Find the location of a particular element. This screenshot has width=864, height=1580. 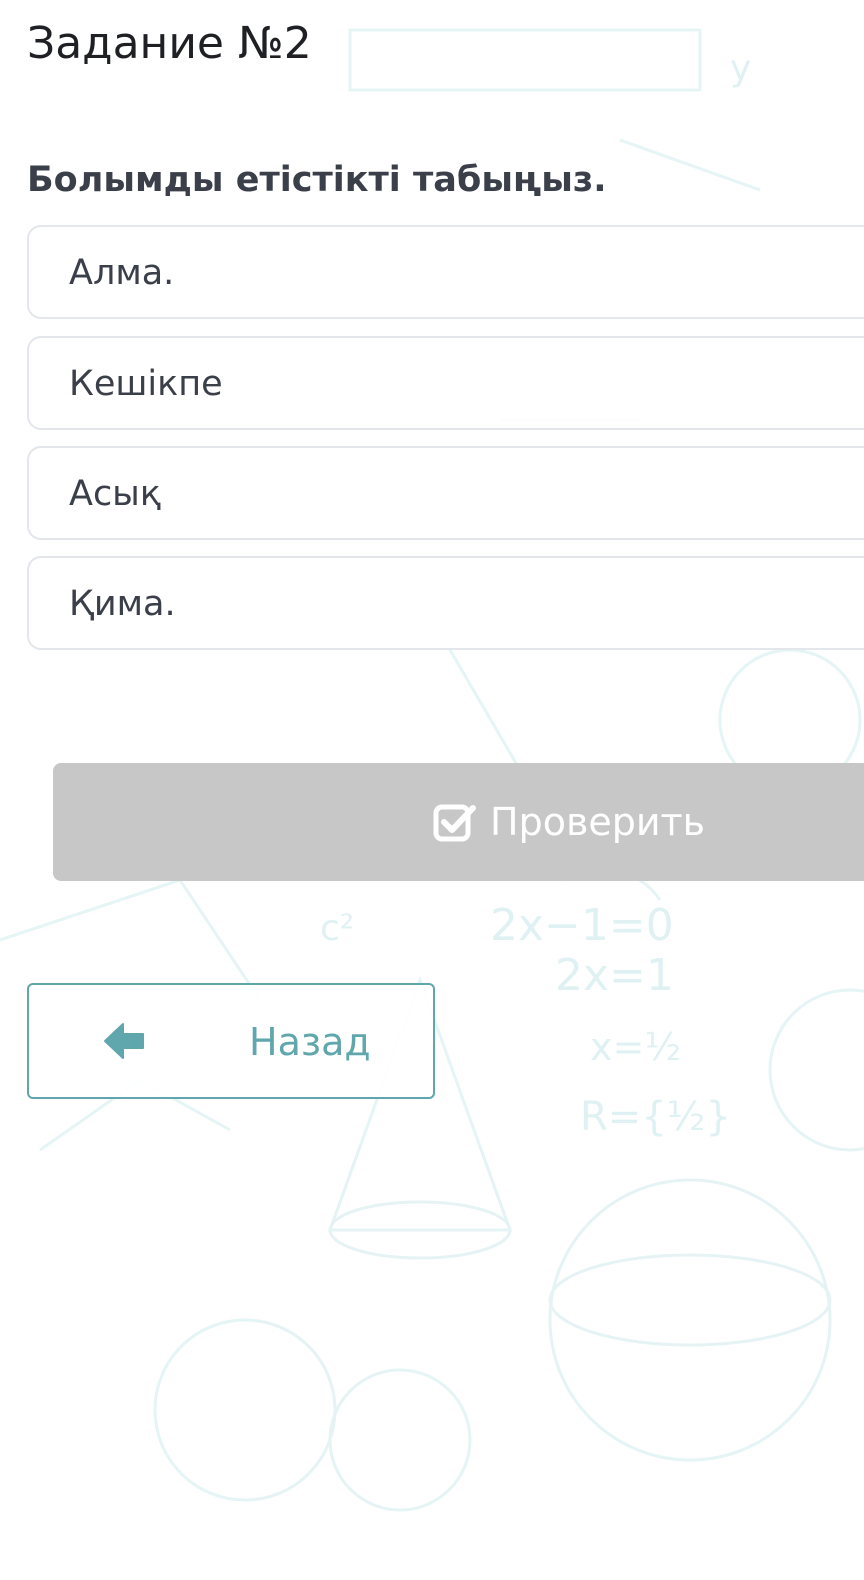

answer-option-label: Алма. is located at coordinates (122, 273).